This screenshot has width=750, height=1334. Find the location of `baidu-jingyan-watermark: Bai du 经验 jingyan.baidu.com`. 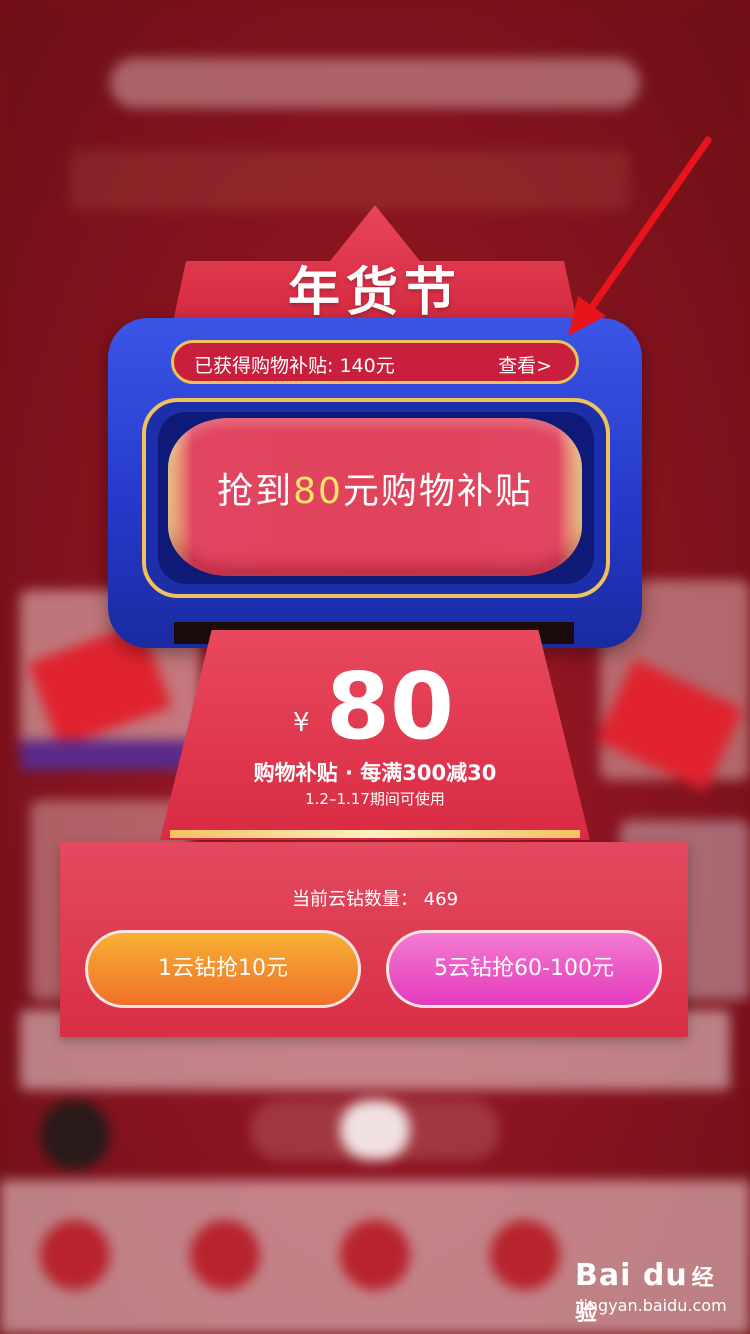

baidu-jingyan-watermark: Bai du 经验 jingyan.baidu.com is located at coordinates (655, 1292).